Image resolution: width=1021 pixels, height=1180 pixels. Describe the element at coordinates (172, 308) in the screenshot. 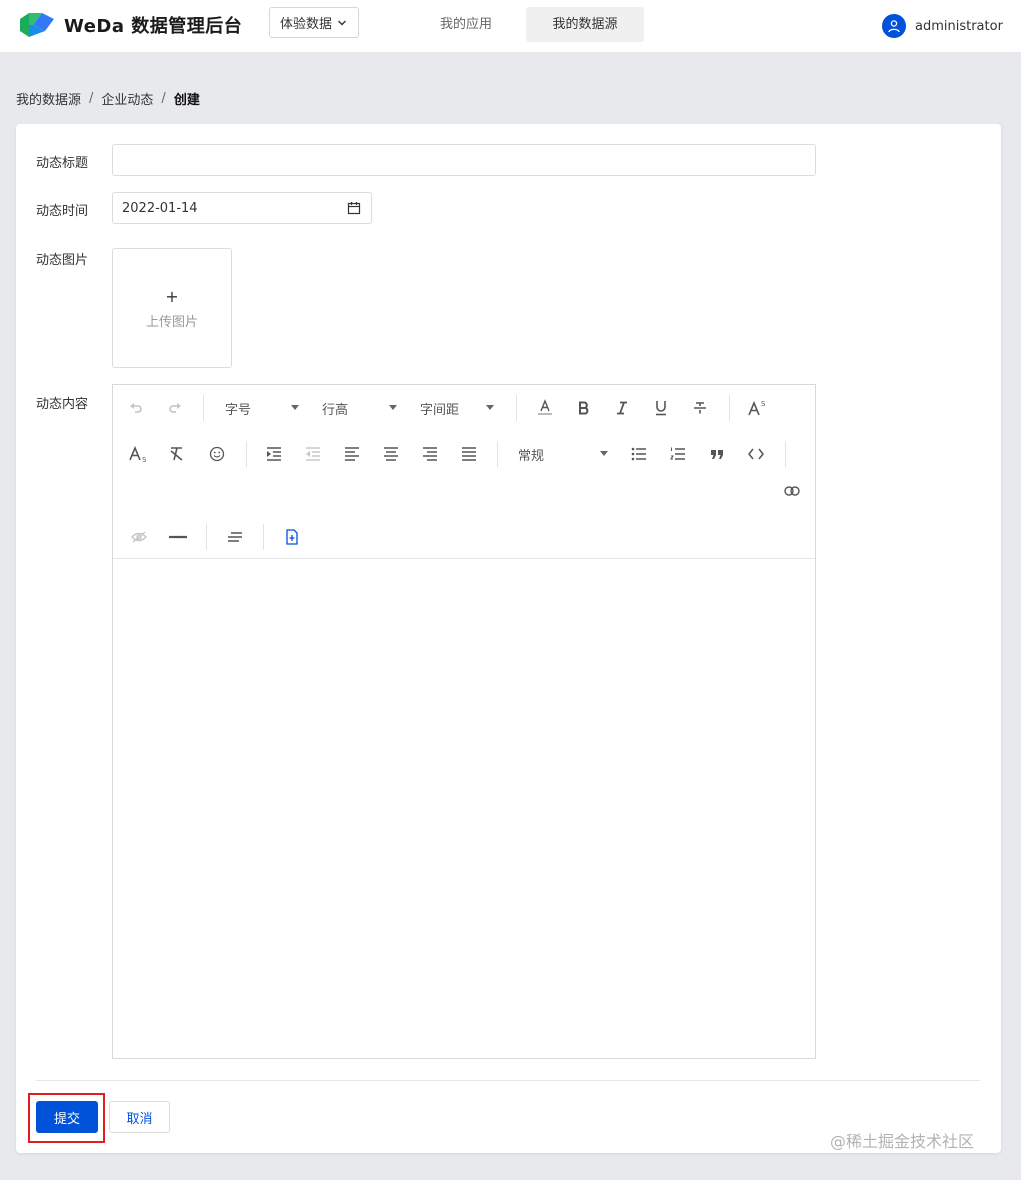

I see `image-upload: + 上传图片` at that location.